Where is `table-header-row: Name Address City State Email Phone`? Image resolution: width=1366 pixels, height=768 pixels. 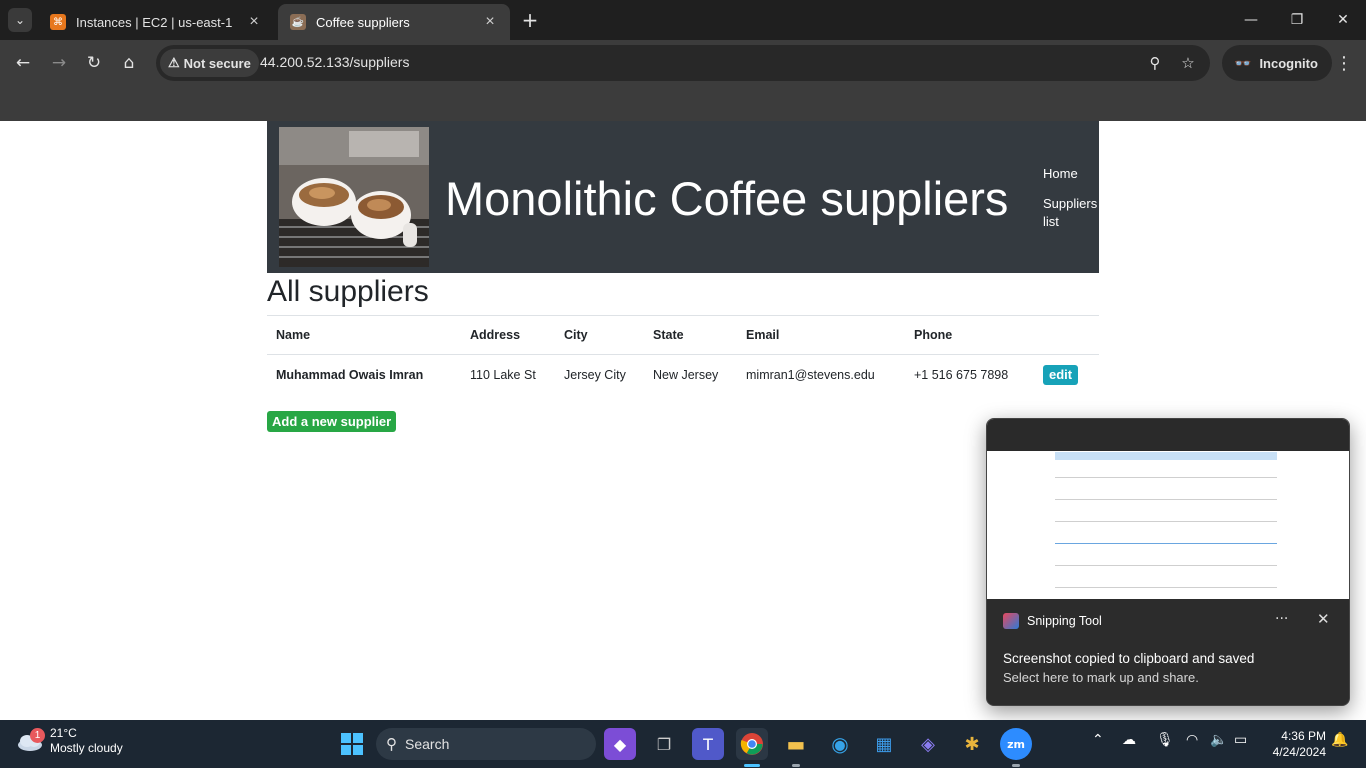
table-header-row: Name Address City State Email Phone is located at coordinates (683, 335).